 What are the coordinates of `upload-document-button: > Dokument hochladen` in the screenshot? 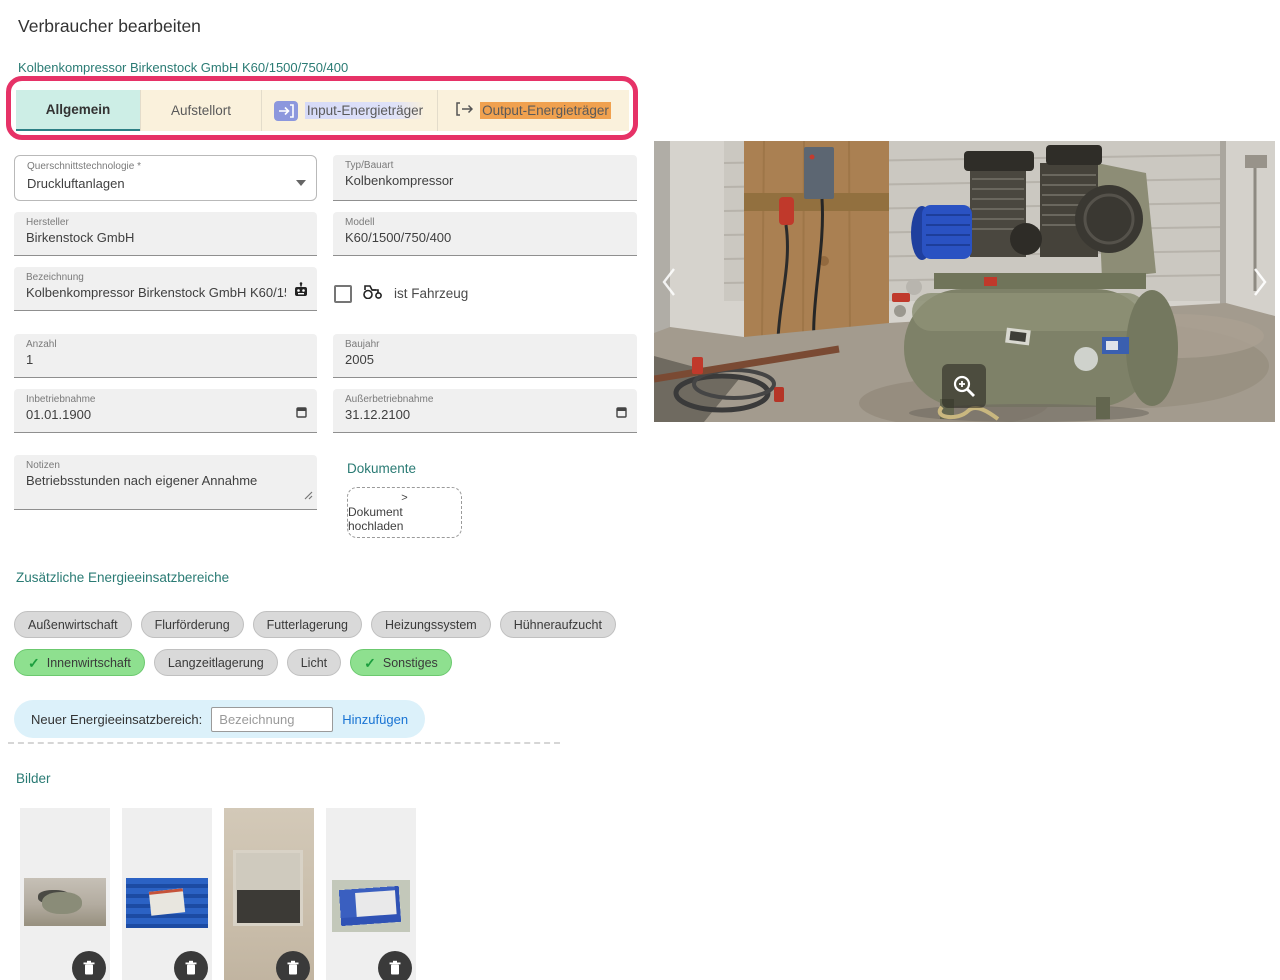 It's located at (404, 512).